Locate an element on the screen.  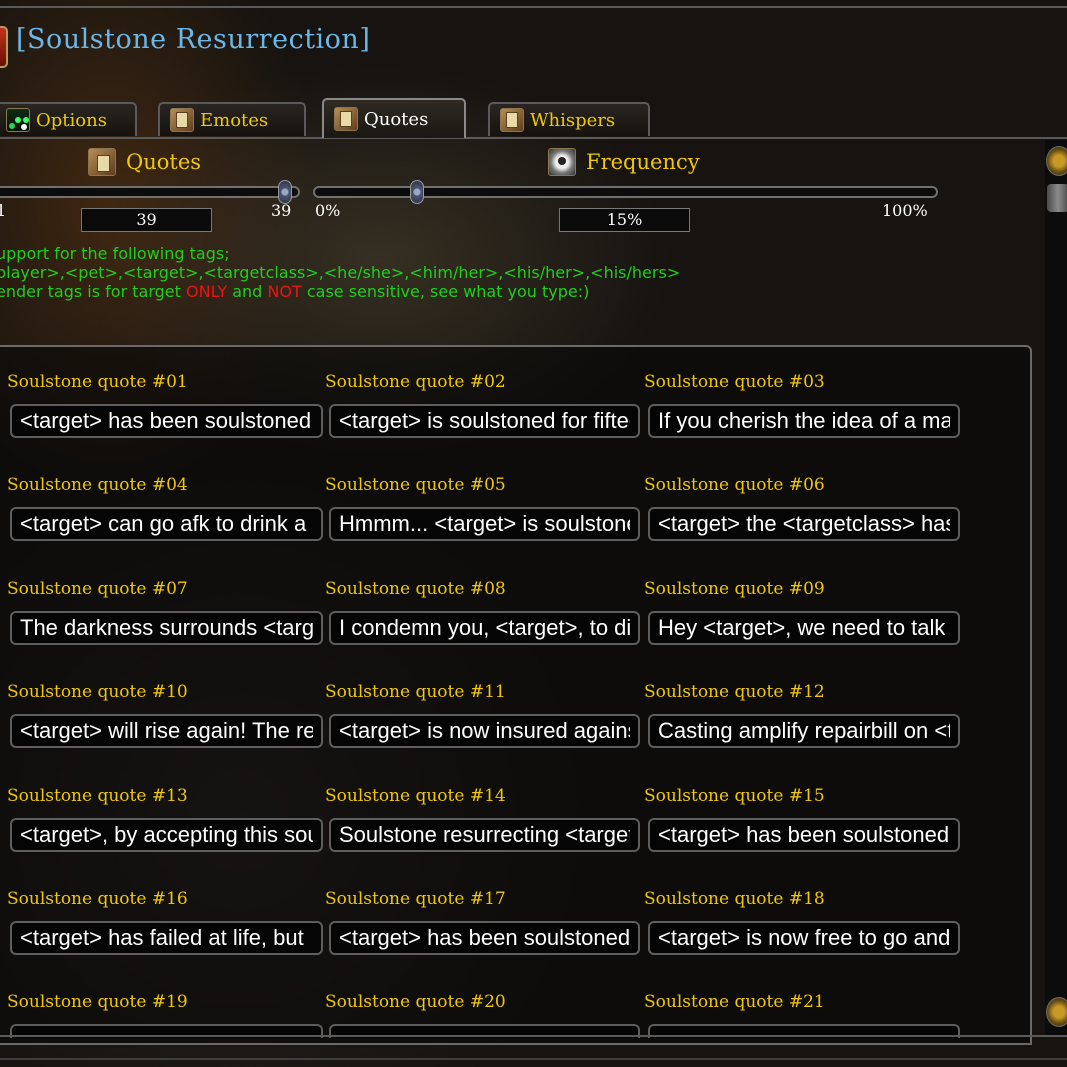
quote-label: Soulstone quote #07 is located at coordinates (97, 588).